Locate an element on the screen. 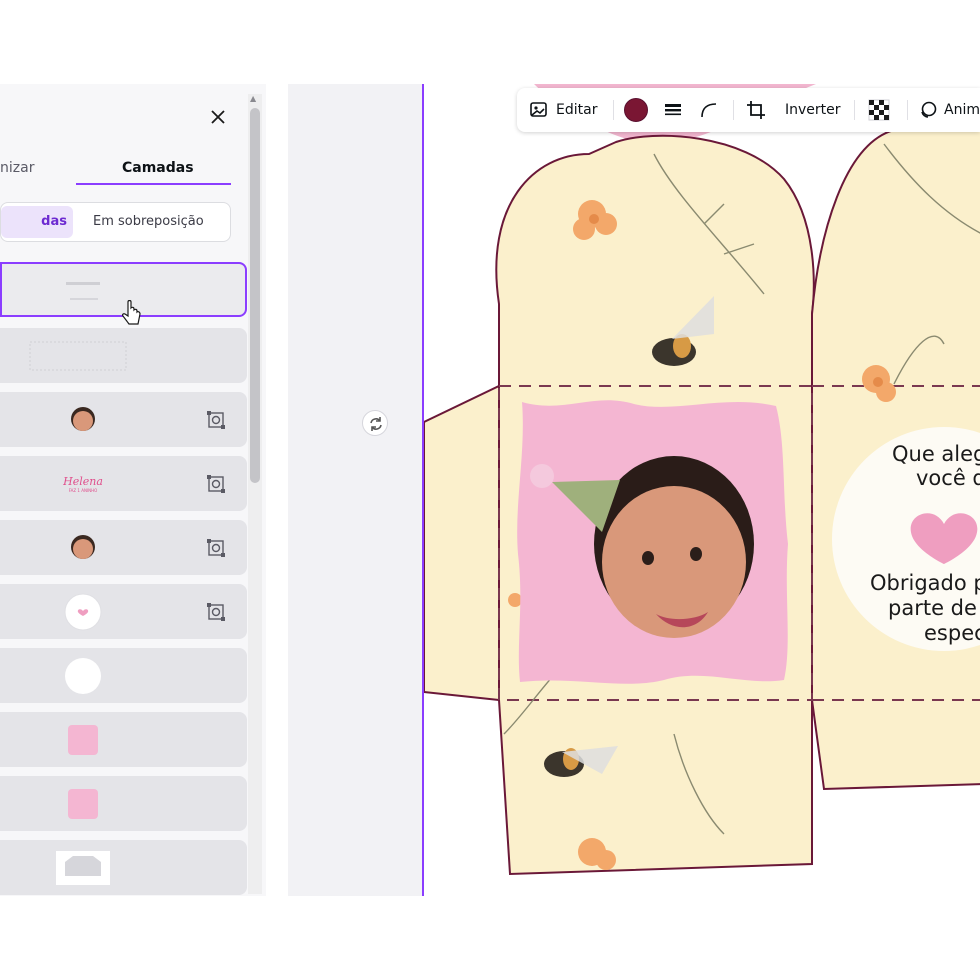 This screenshot has width=980, height=980. crop-button is located at coordinates (756, 110).